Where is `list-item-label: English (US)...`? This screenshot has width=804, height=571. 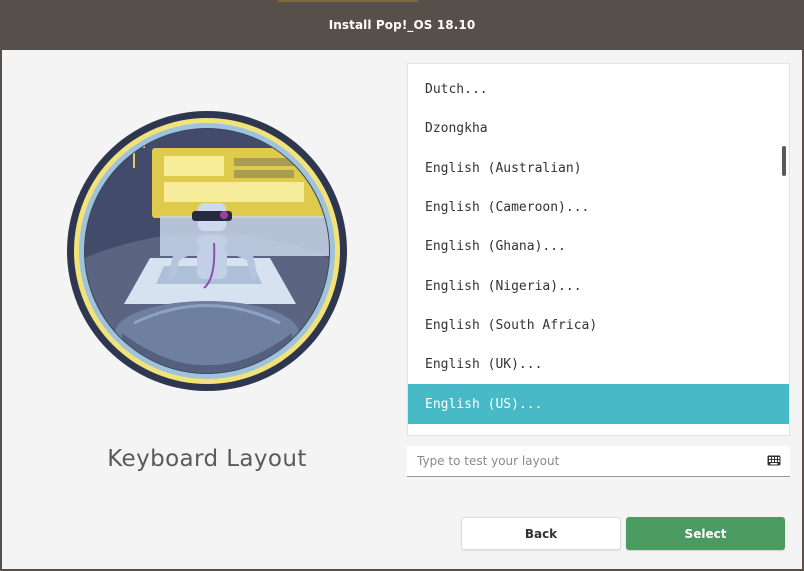
list-item-label: English (US)... is located at coordinates (484, 404).